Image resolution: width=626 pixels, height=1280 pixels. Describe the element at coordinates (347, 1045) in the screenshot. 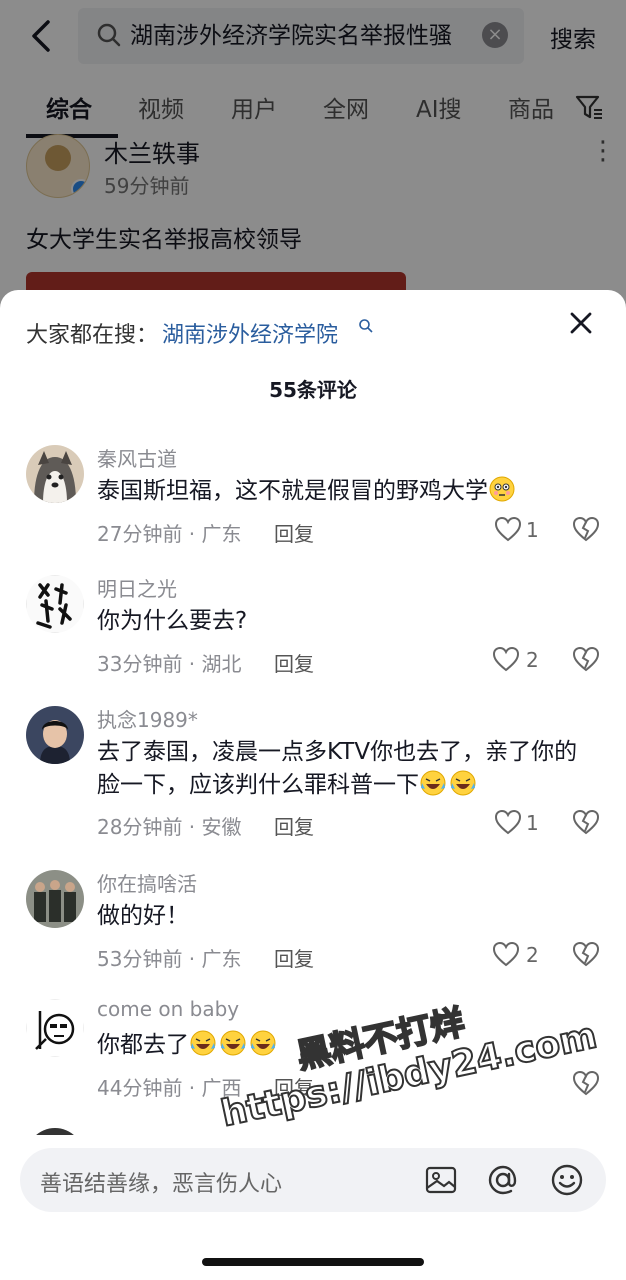

I see `comment-text: 你都去了` at that location.